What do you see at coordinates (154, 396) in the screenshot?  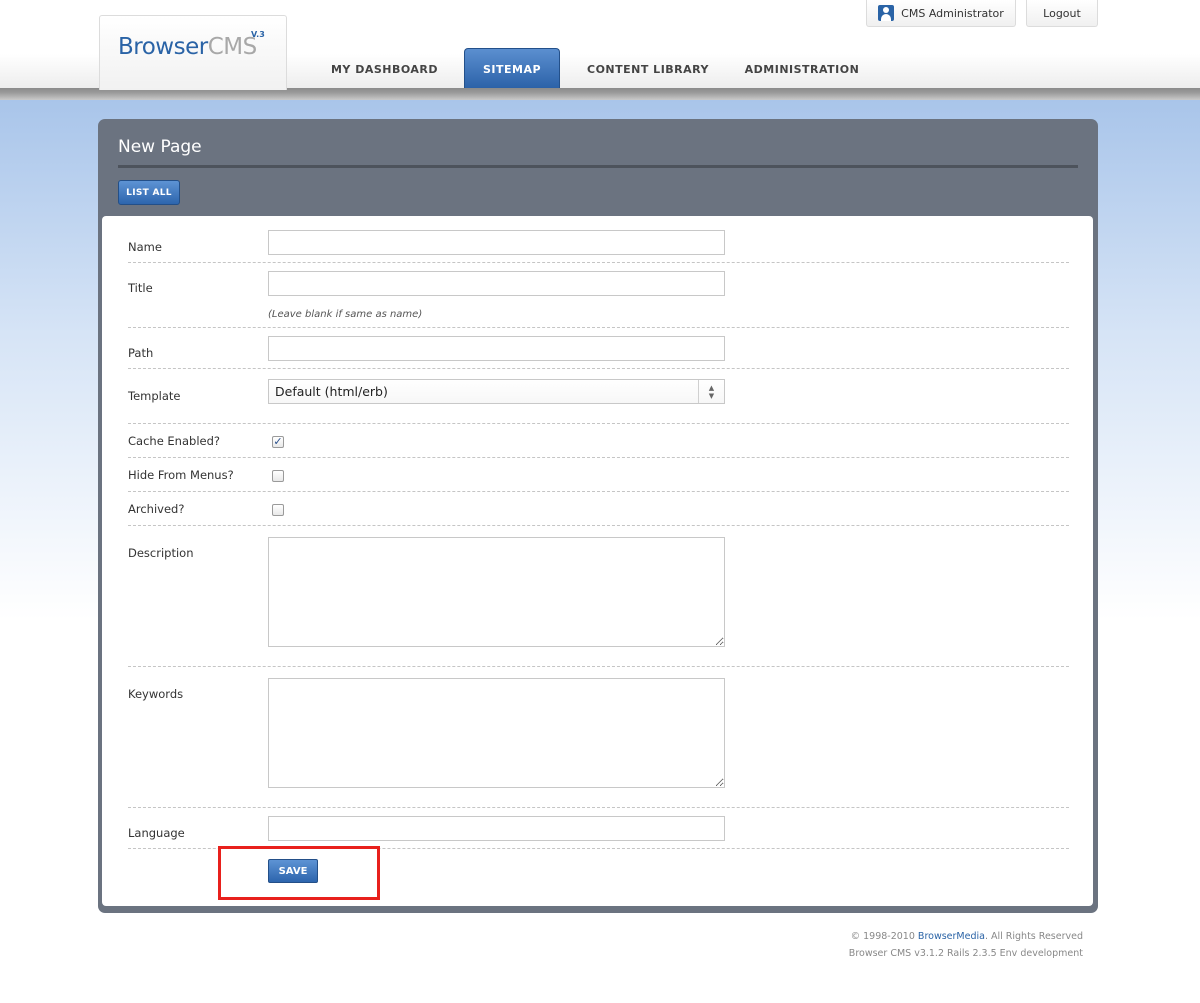 I see `template-label: Template` at bounding box center [154, 396].